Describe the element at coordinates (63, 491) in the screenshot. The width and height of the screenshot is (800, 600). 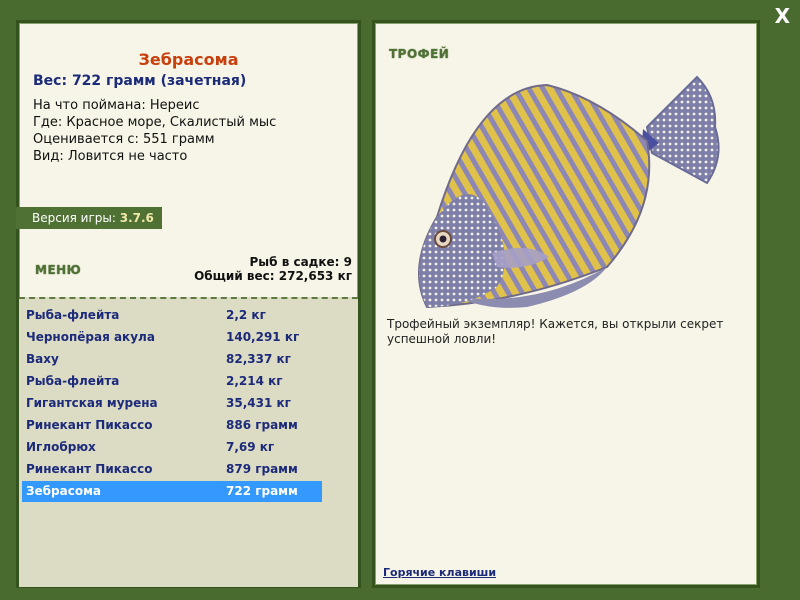
I see `catch-fish-name: Зебрасома` at that location.